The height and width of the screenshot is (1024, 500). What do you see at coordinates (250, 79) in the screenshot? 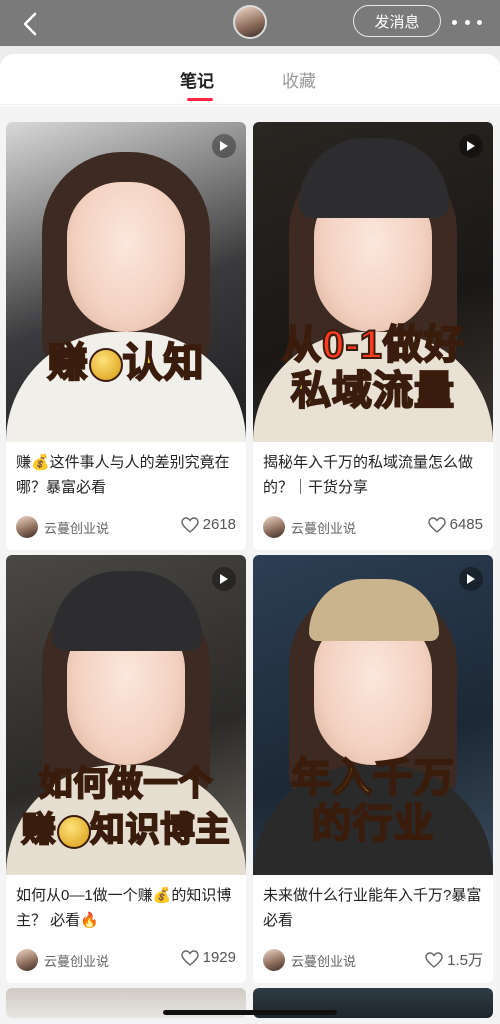
I see `tab-bar: 笔记 收藏` at bounding box center [250, 79].